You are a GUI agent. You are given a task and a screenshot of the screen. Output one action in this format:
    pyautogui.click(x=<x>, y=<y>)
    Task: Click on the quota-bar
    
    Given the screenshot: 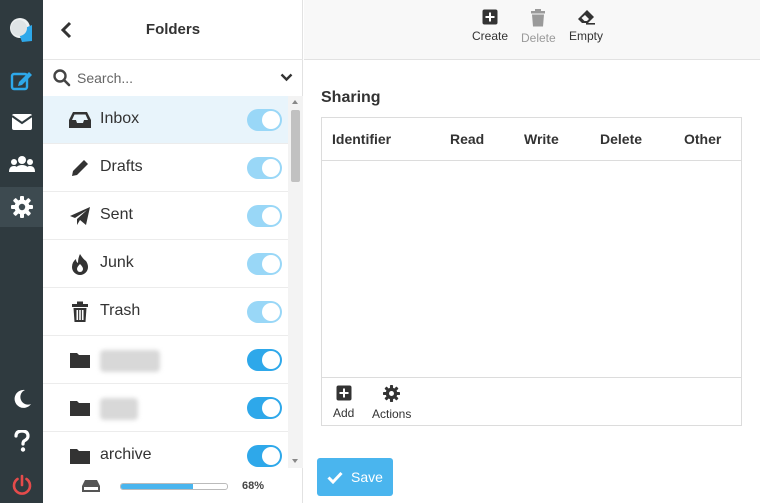 What is the action you would take?
    pyautogui.click(x=174, y=486)
    